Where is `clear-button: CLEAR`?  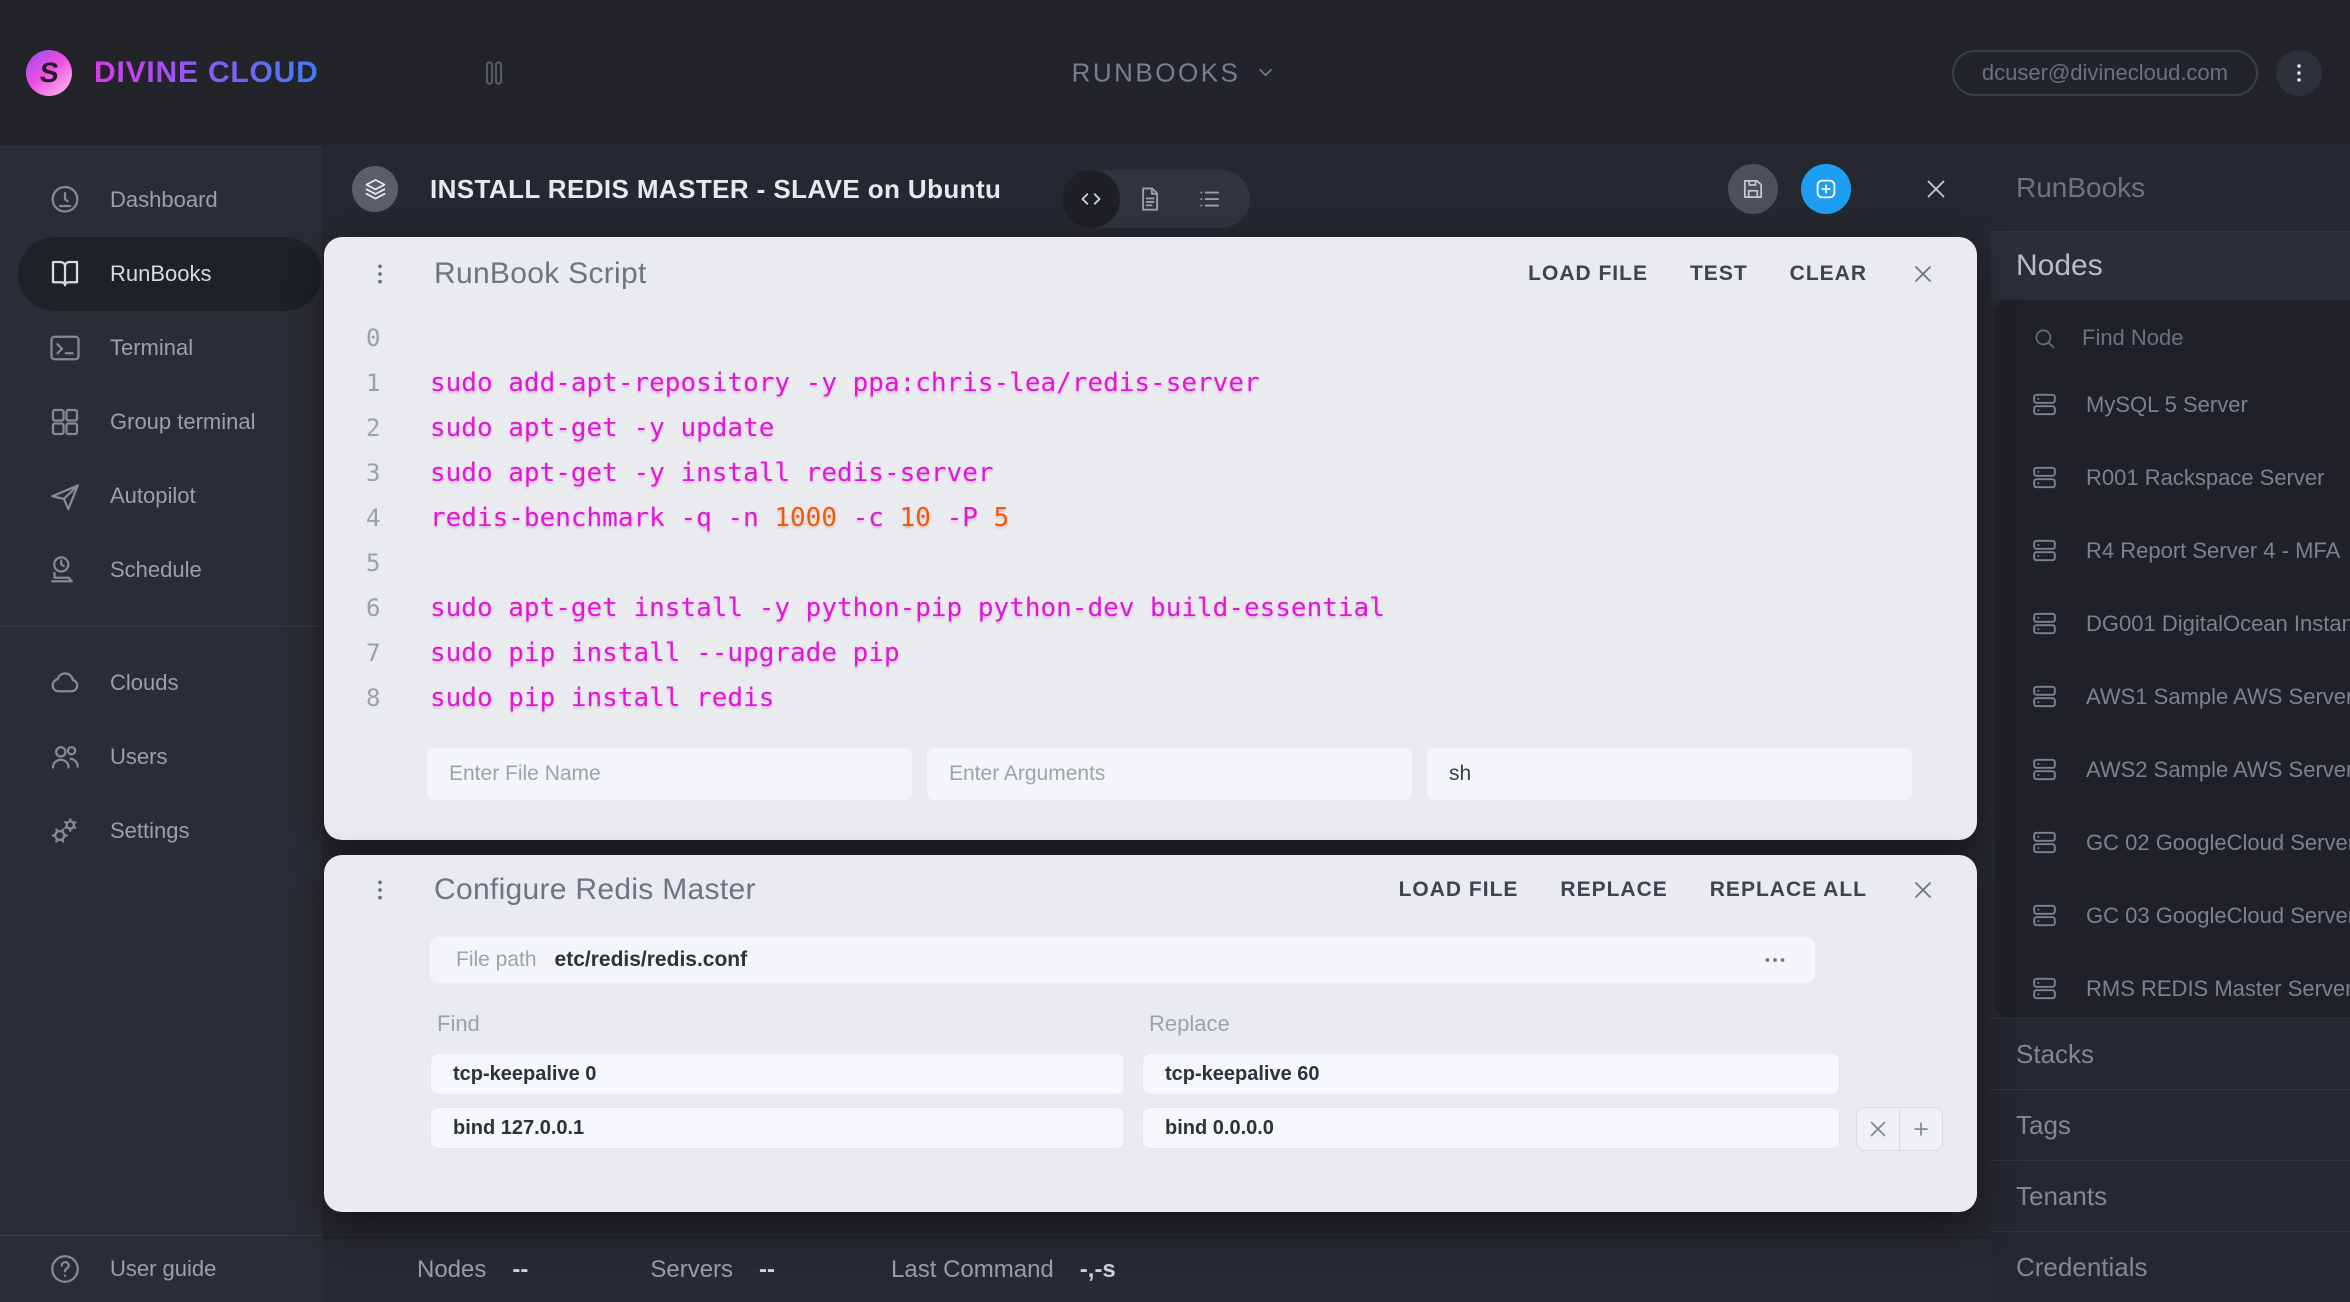
clear-button: CLEAR is located at coordinates (1828, 274).